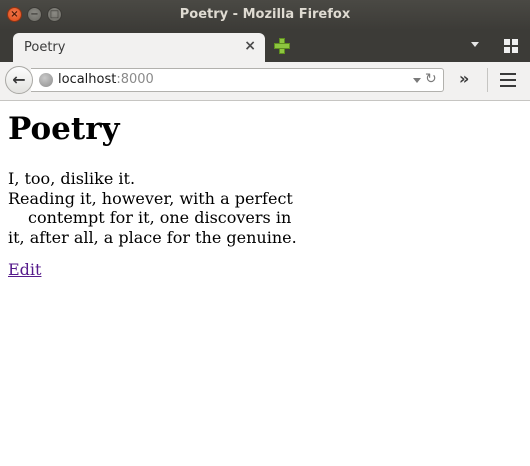  What do you see at coordinates (508, 80) in the screenshot?
I see `menu-icon` at bounding box center [508, 80].